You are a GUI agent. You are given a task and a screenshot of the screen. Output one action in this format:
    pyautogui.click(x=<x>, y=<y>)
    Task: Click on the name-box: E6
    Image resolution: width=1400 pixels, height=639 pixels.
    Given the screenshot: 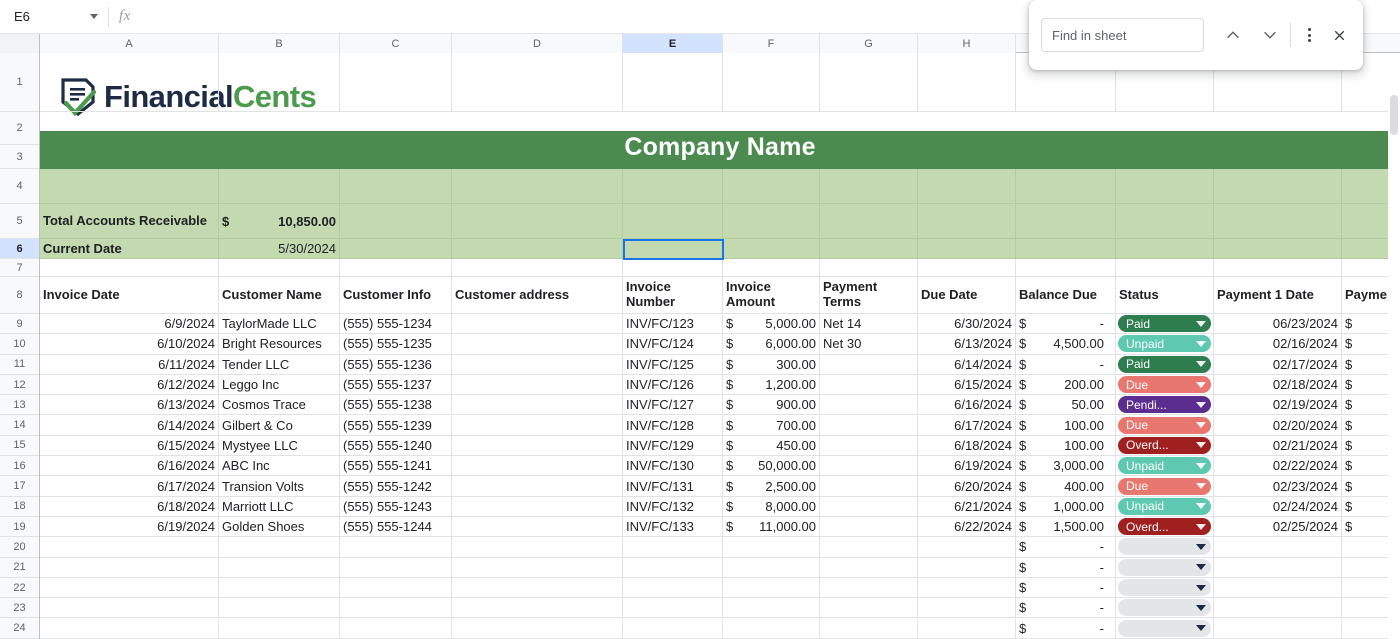 What is the action you would take?
    pyautogui.click(x=54, y=17)
    